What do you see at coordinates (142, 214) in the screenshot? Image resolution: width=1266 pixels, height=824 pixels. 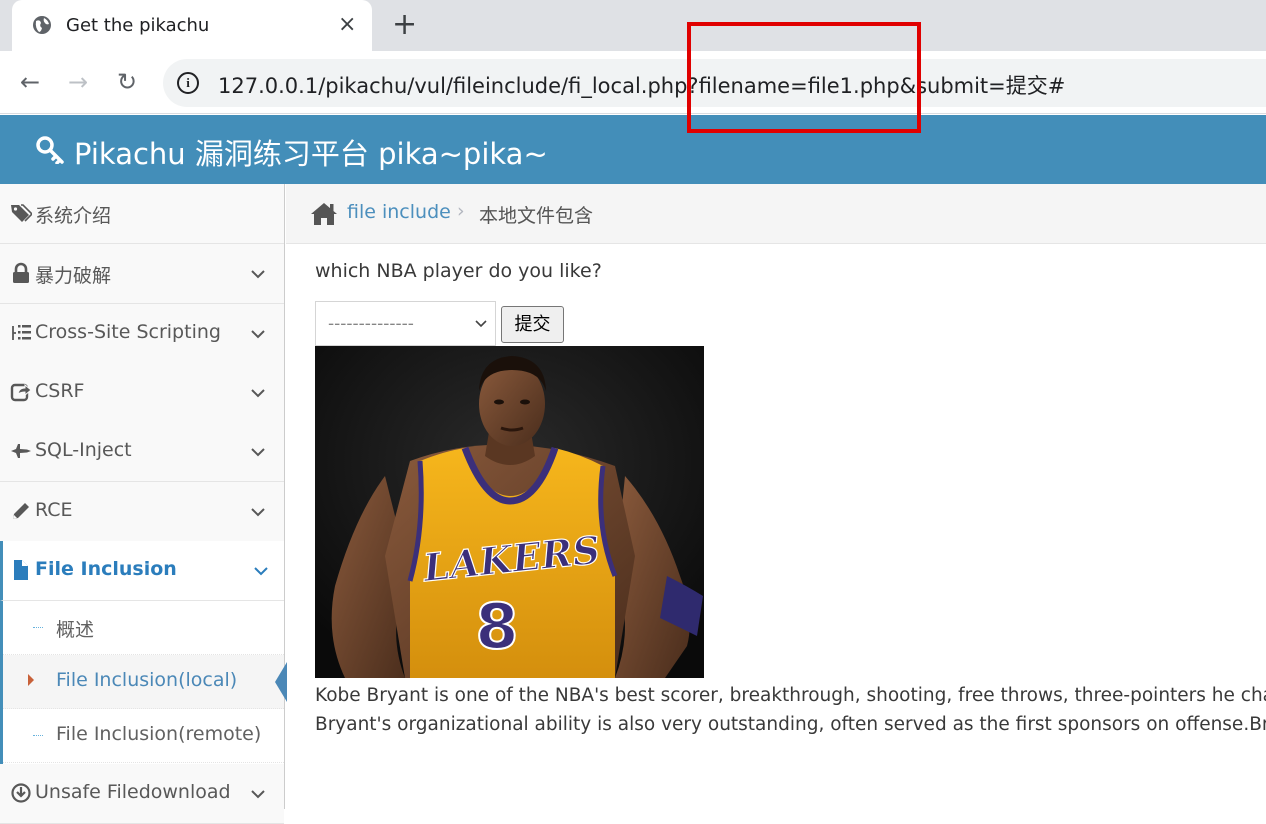 I see `sidebar-item-intro: 系统介绍` at bounding box center [142, 214].